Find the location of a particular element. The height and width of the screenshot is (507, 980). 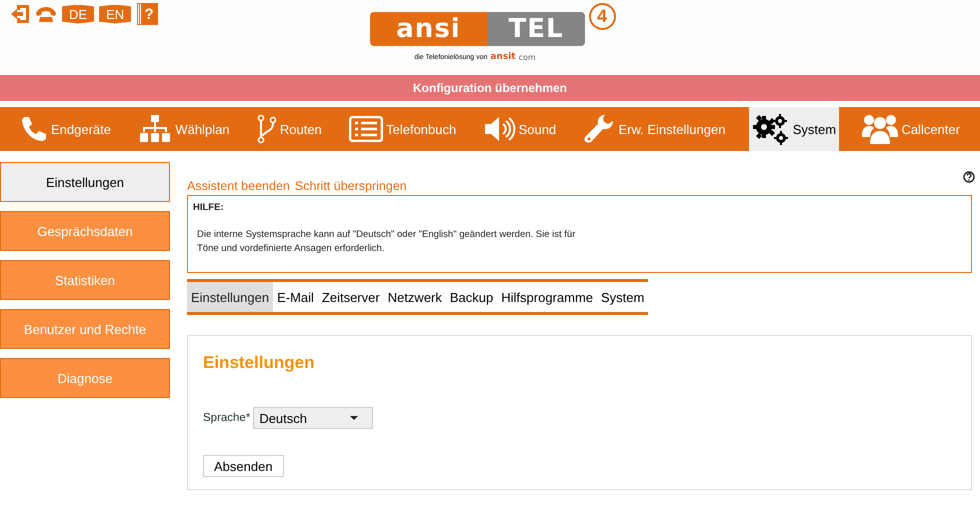

help-text: Die interne Systemsprache kann auf "Deutsch" oder "English" geändert werden. Sie ist für is located at coordinates (386, 235).